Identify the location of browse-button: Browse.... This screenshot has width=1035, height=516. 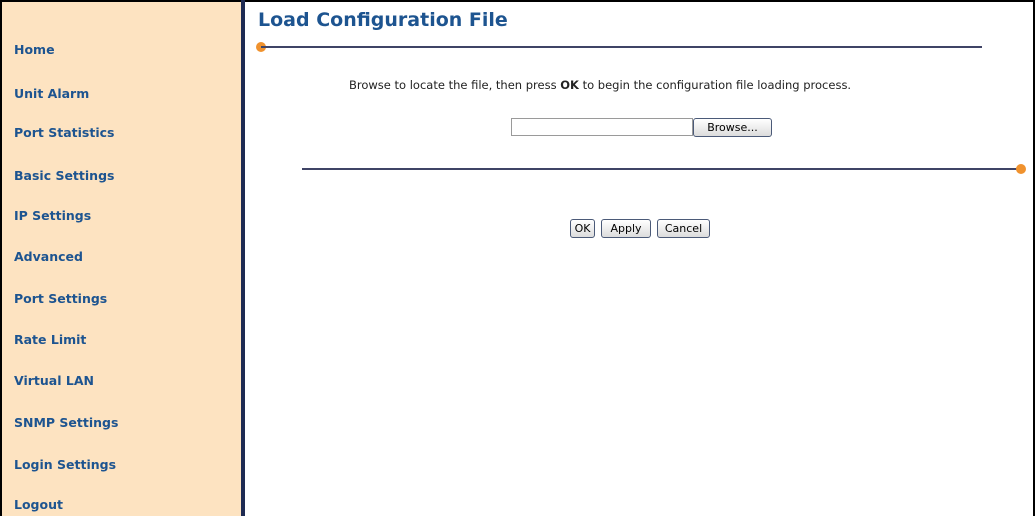
(732, 127).